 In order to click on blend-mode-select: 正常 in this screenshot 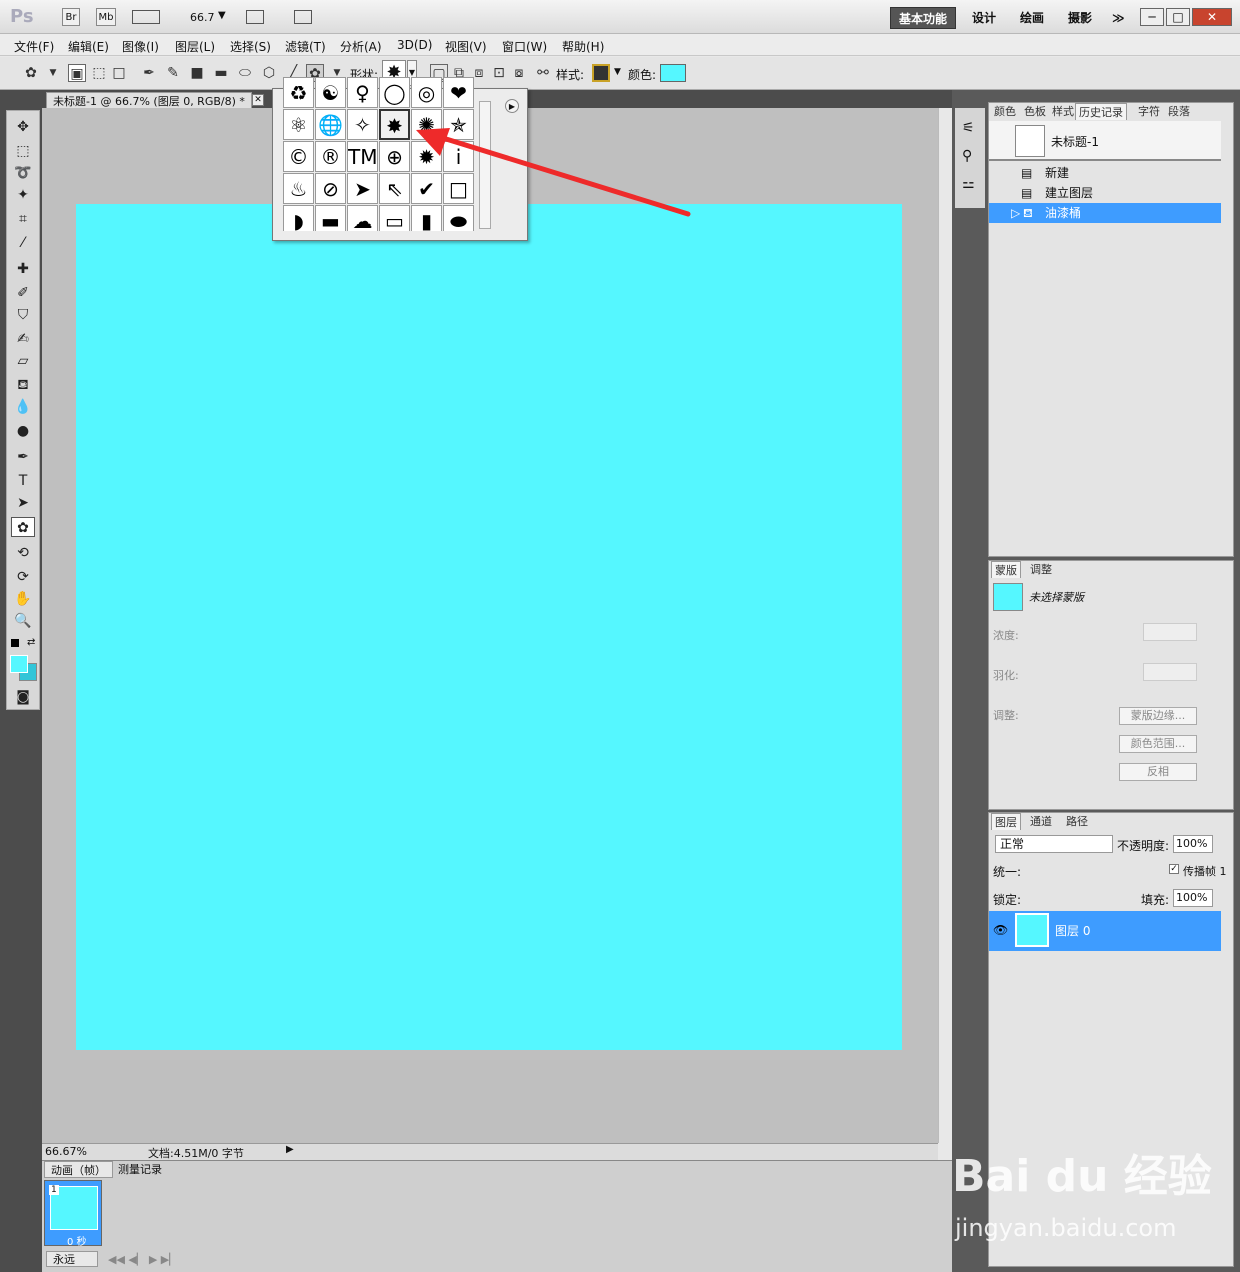, I will do `click(1054, 844)`.